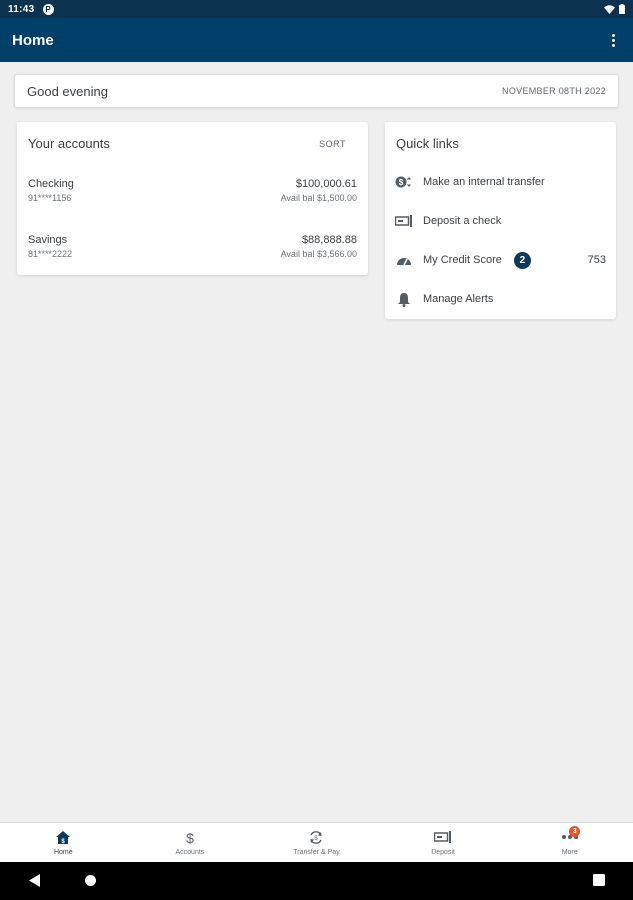 The width and height of the screenshot is (633, 900). I want to click on transfer-pay-icon: $, so click(316, 837).